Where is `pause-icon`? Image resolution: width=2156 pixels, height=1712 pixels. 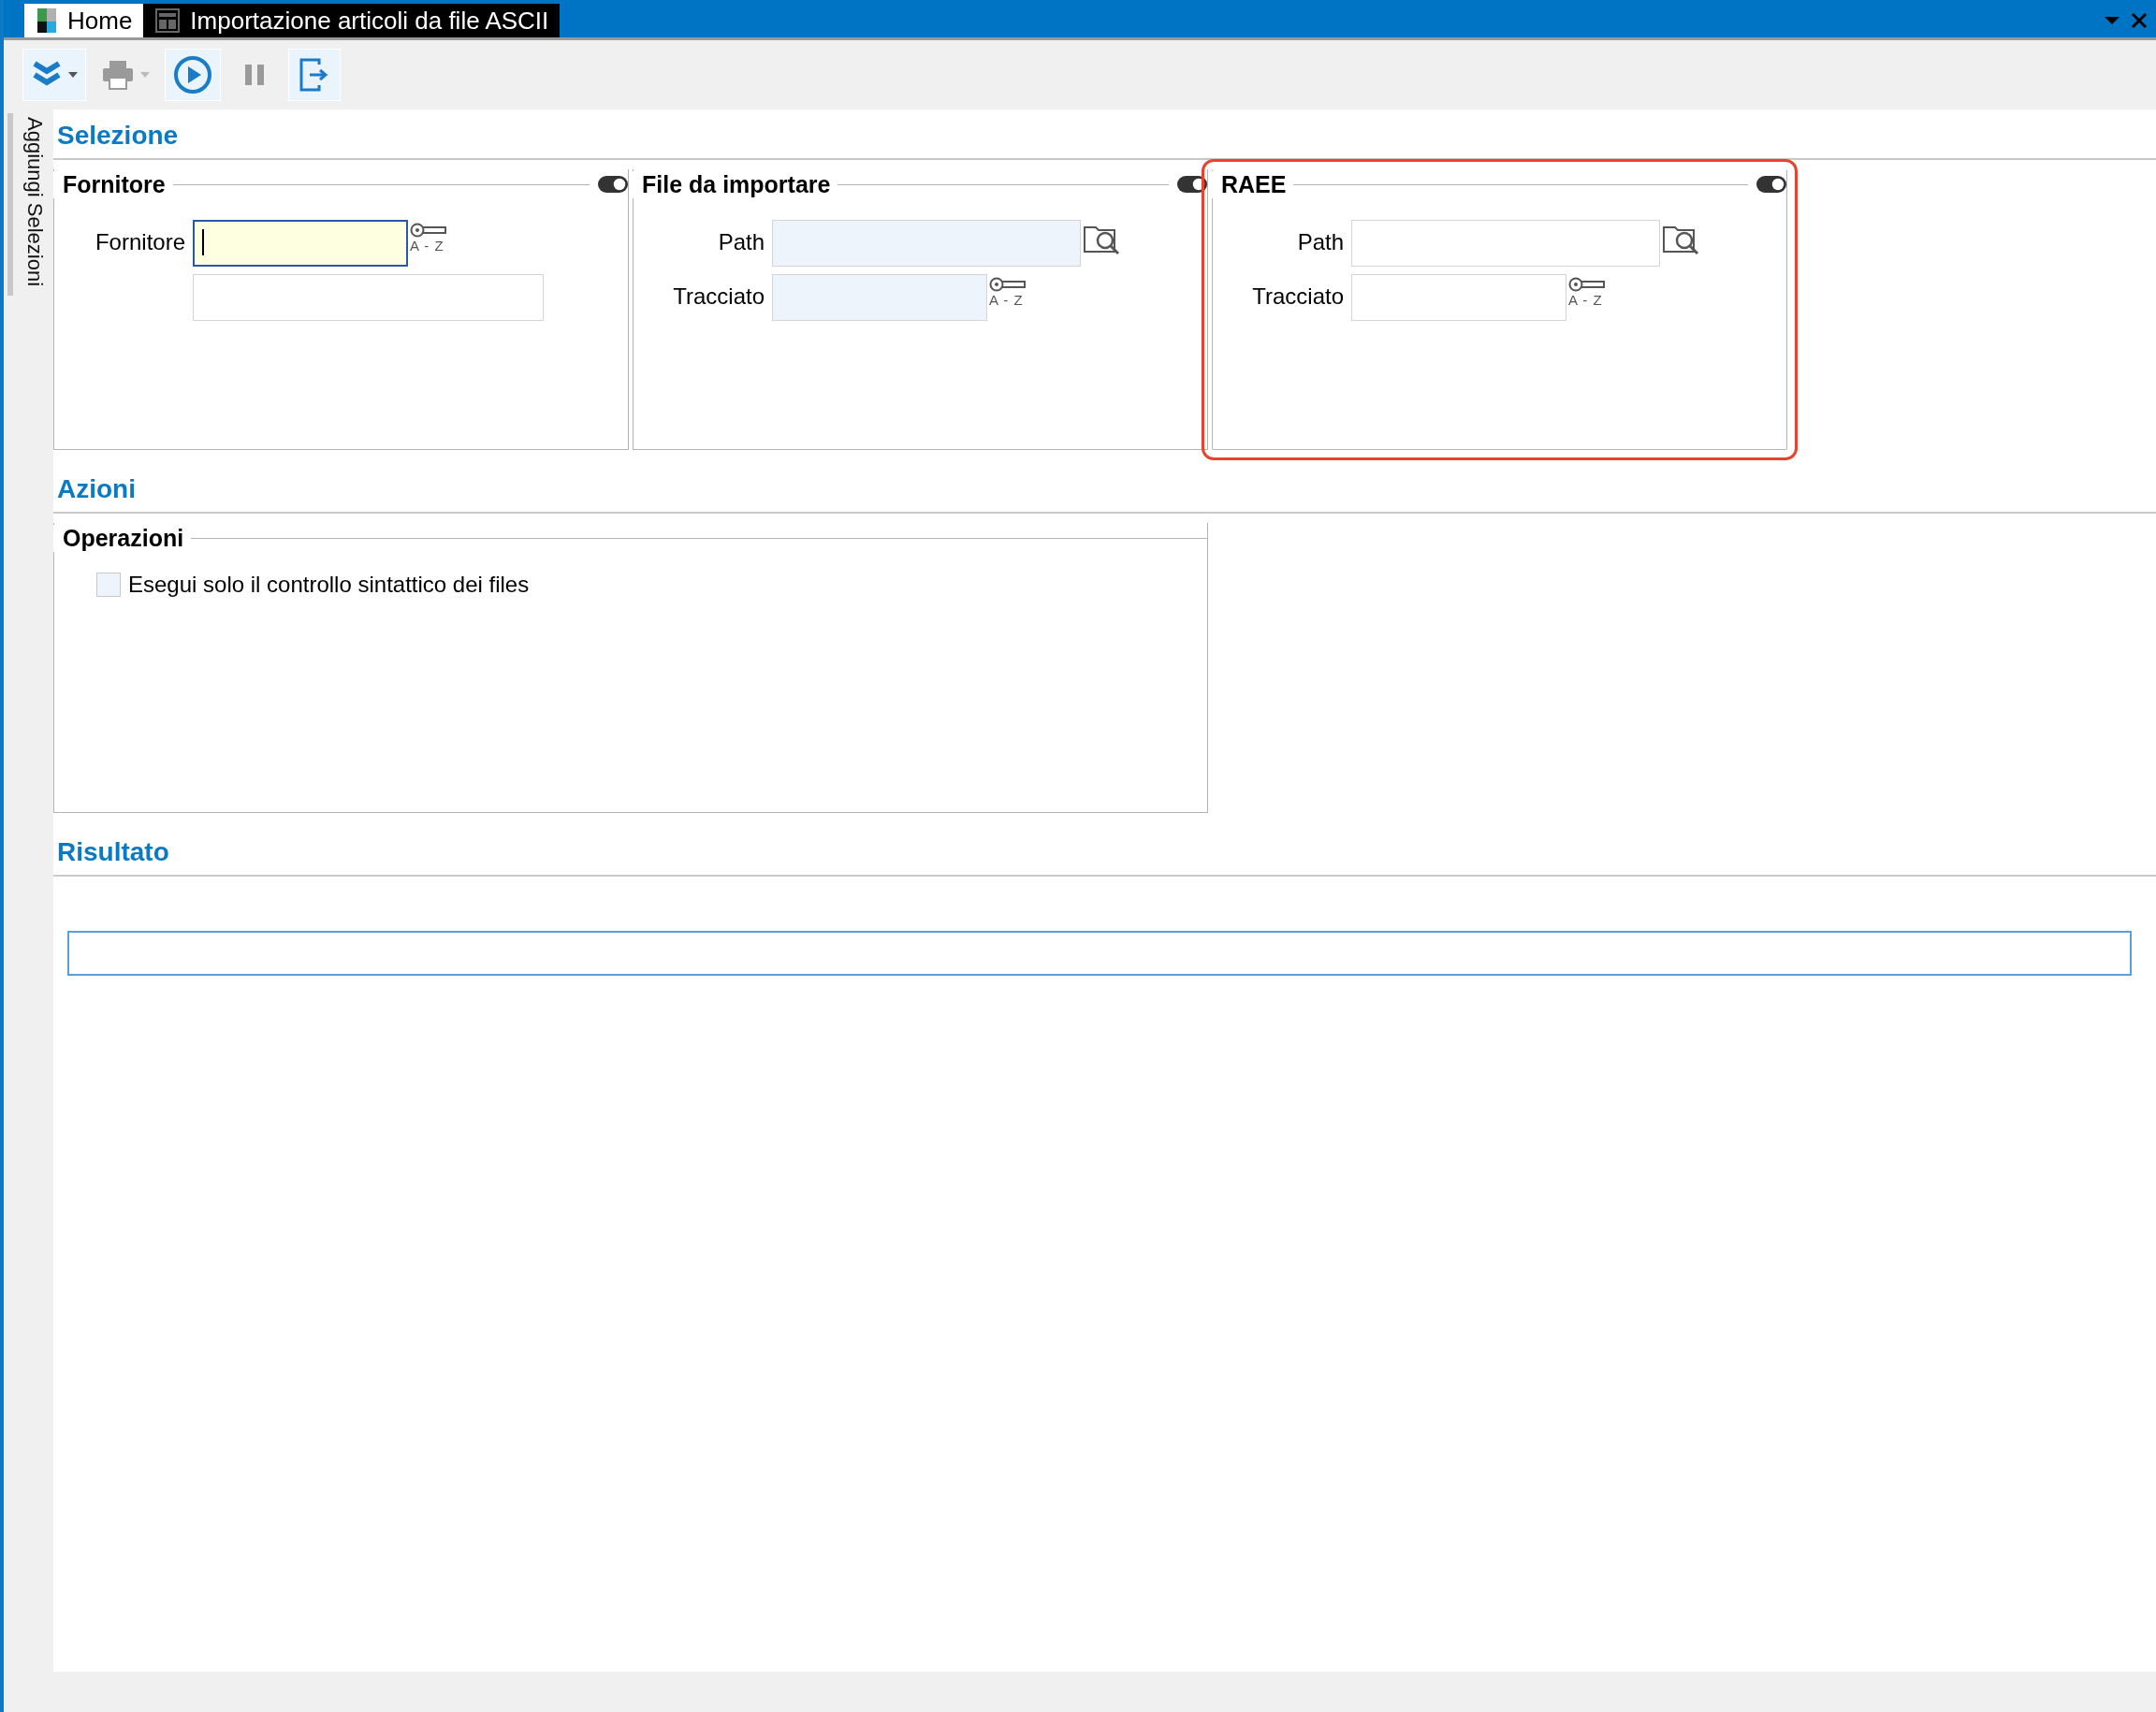
pause-icon is located at coordinates (254, 75).